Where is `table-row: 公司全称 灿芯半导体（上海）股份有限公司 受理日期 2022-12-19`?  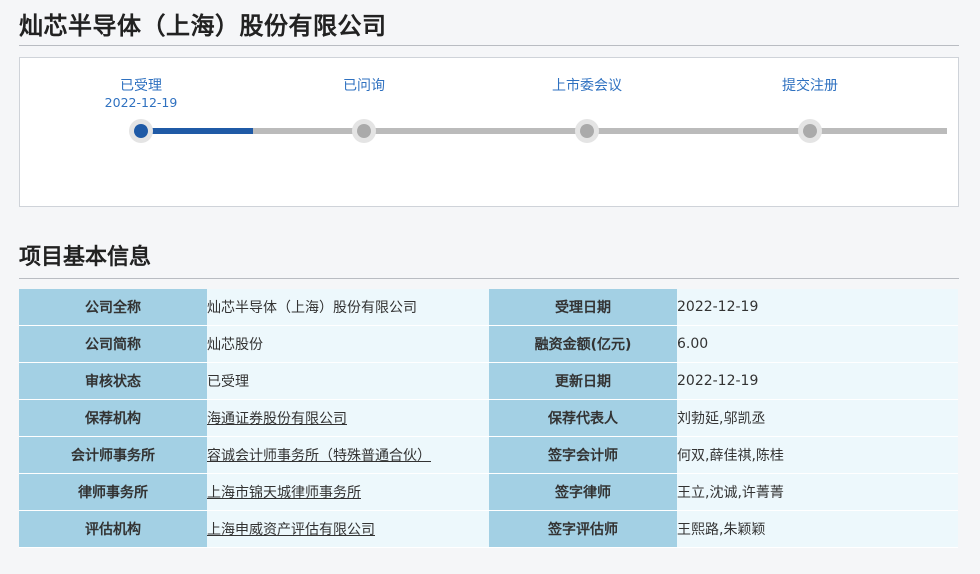 table-row: 公司全称 灿芯半导体（上海）股份有限公司 受理日期 2022-12-19 is located at coordinates (488, 307).